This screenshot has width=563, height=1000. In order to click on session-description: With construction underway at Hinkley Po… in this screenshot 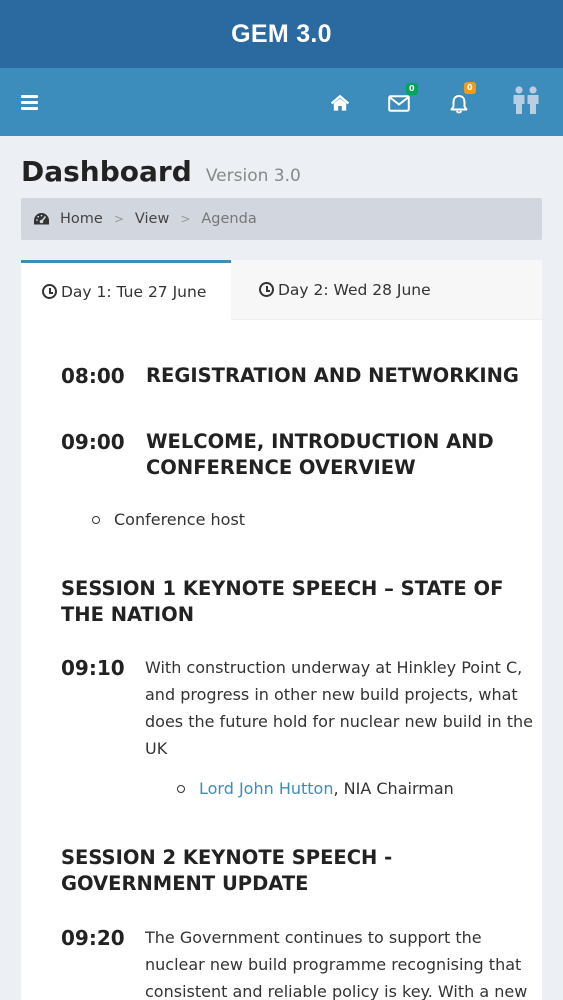, I will do `click(339, 708)`.